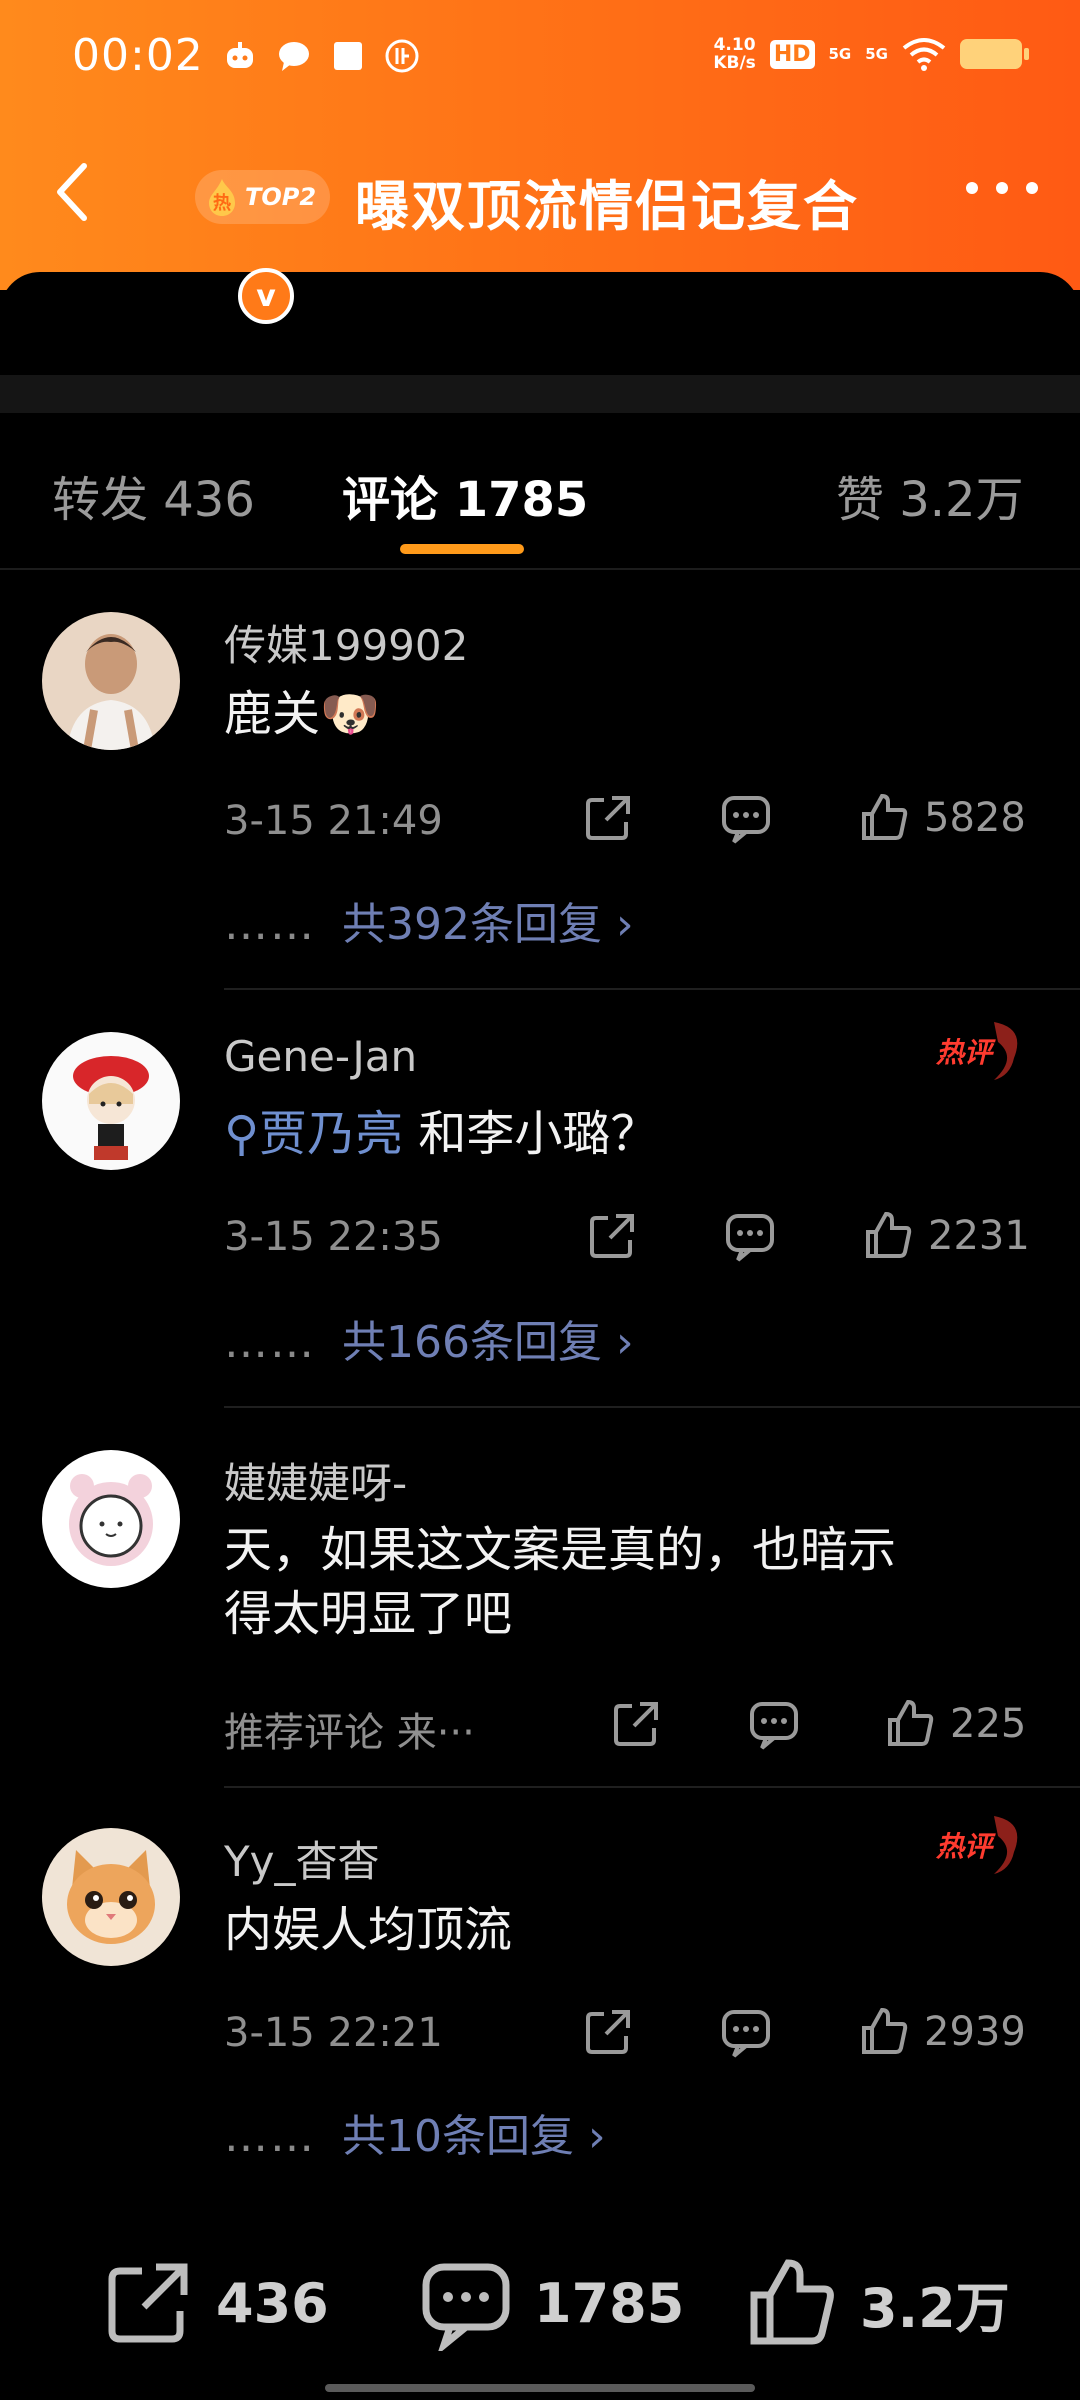 The width and height of the screenshot is (1080, 2400). What do you see at coordinates (531, 1134) in the screenshot?
I see `comment-text-content: 和李小璐？` at bounding box center [531, 1134].